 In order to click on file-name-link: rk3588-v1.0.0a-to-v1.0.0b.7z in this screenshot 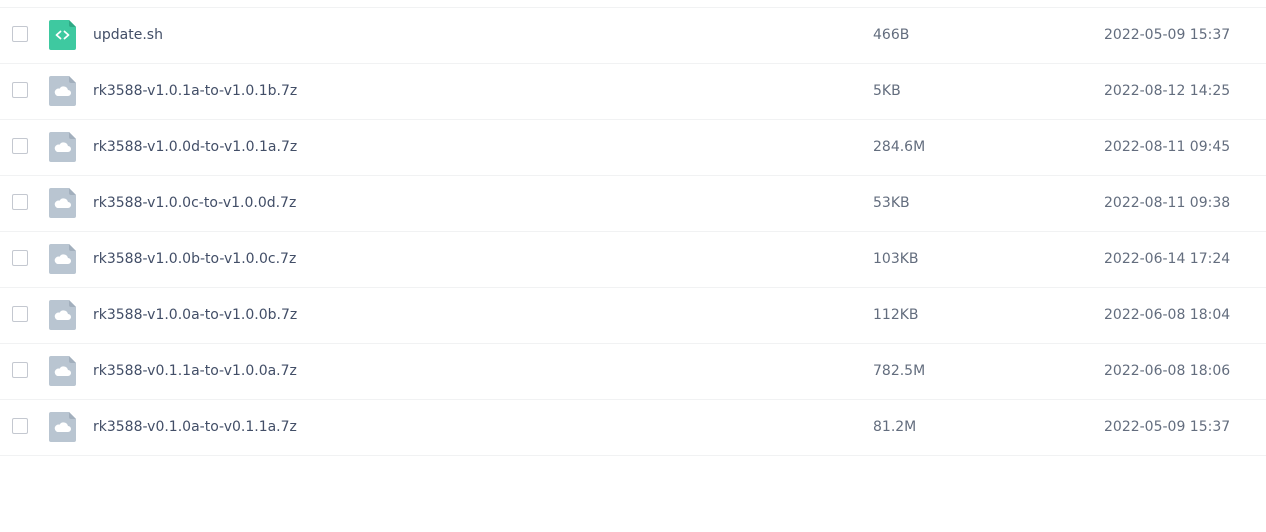, I will do `click(195, 315)`.